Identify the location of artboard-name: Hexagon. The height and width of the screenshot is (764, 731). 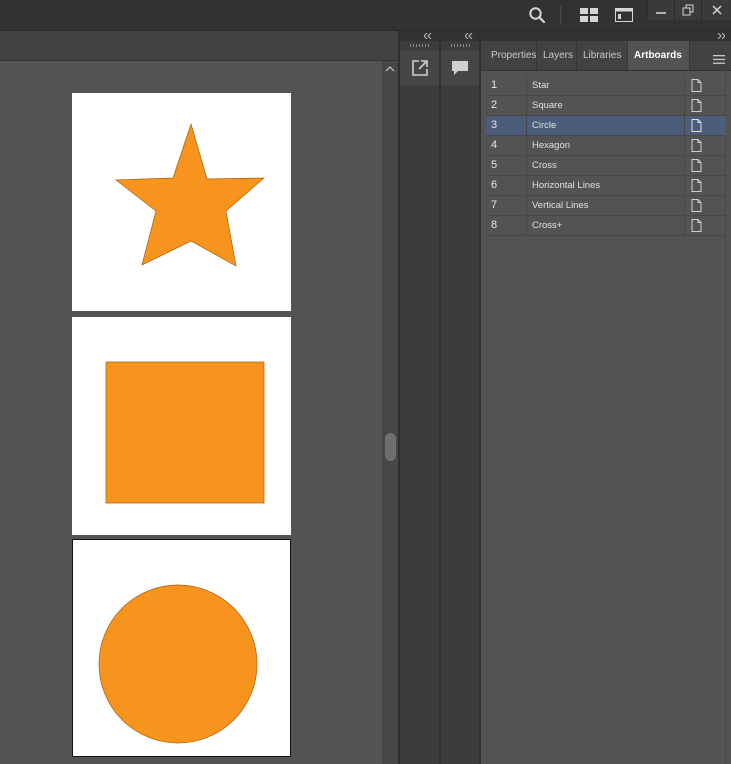
(551, 145).